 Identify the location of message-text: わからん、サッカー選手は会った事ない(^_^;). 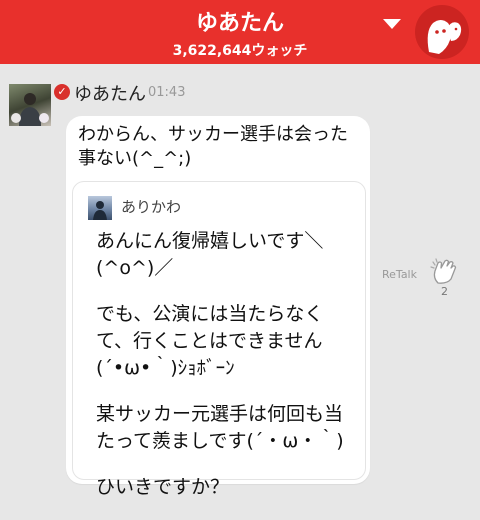
(213, 146).